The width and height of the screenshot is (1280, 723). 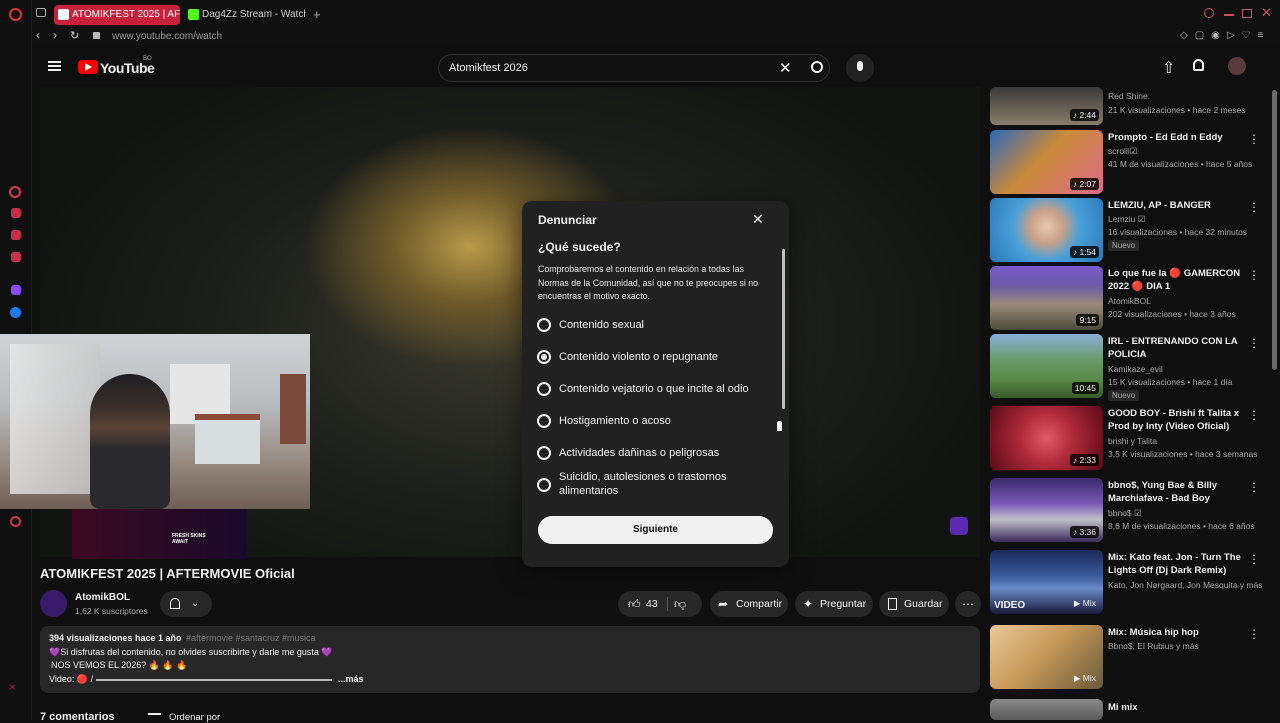 What do you see at coordinates (245, 15) in the screenshot?
I see `tab-inactive: Dag4Zz Stream - Watch Li` at bounding box center [245, 15].